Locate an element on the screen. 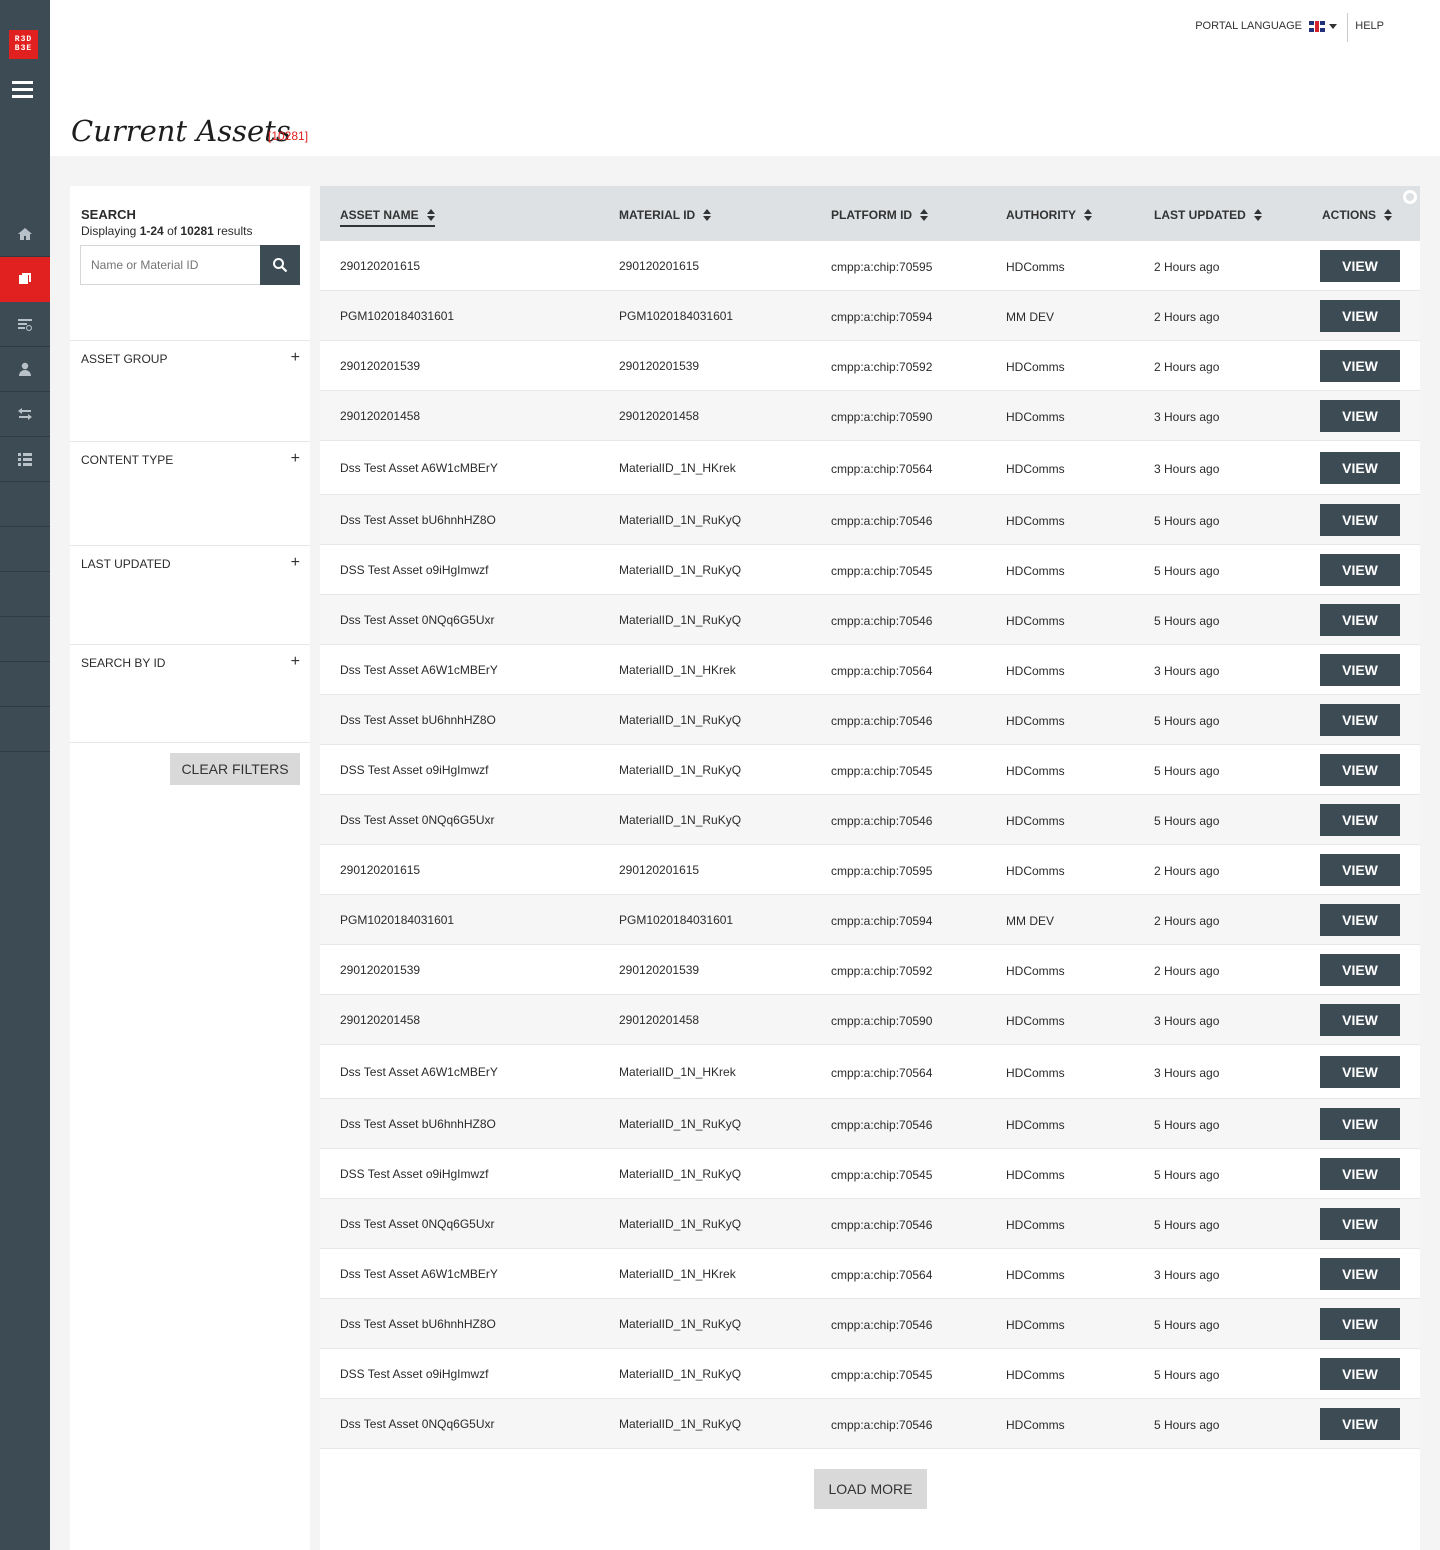 The image size is (1440, 1550). platform-id-cell: cmpp:a:chip:70564 is located at coordinates (882, 1073).